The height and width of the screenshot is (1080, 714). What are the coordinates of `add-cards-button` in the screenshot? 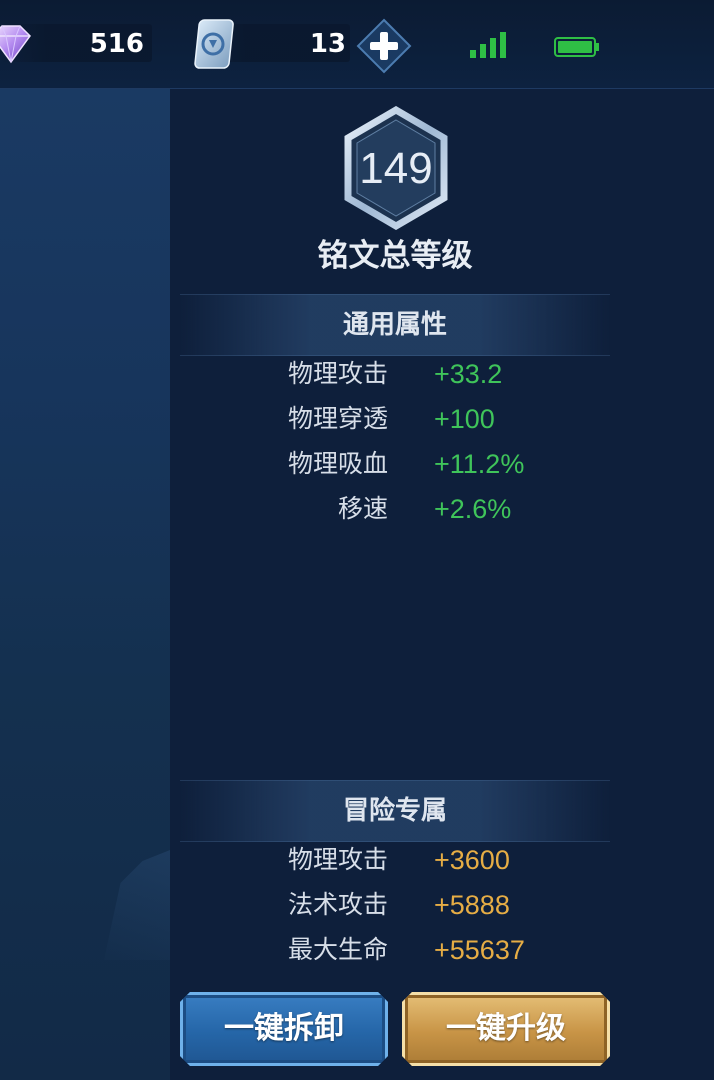 It's located at (384, 46).